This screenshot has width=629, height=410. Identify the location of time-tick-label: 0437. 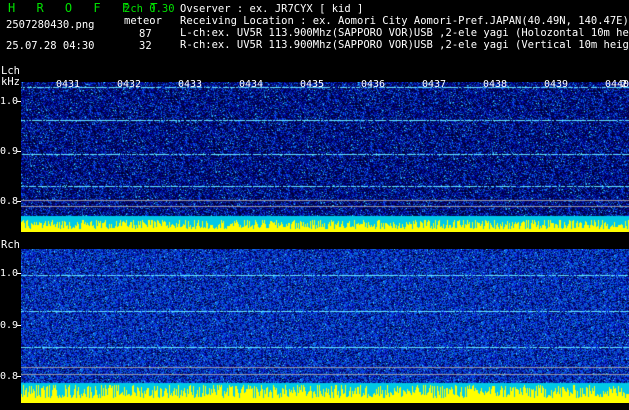
(434, 84).